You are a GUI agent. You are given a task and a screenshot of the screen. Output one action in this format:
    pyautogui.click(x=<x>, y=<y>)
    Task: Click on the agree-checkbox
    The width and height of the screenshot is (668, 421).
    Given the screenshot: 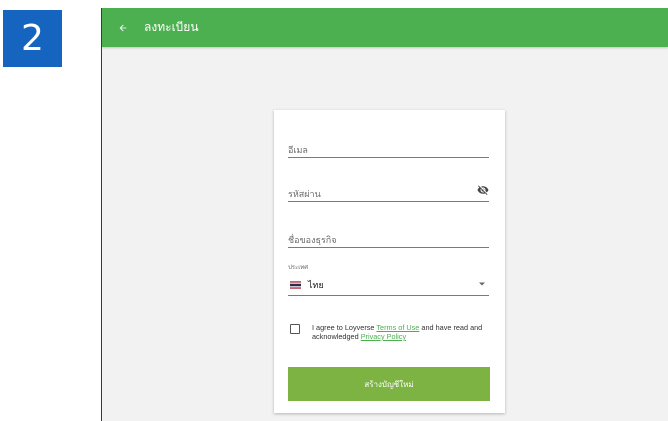 What is the action you would take?
    pyautogui.click(x=295, y=329)
    